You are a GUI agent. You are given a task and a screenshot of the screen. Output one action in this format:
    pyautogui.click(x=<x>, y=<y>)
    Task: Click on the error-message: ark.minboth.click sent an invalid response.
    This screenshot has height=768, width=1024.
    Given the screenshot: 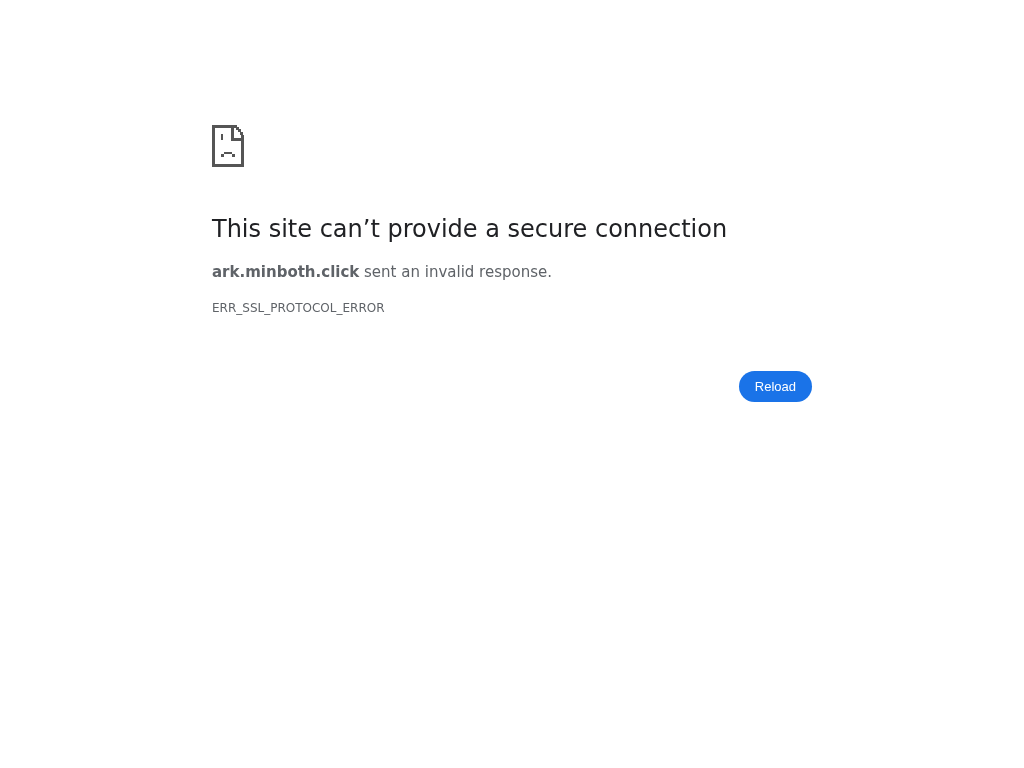 What is the action you would take?
    pyautogui.click(x=382, y=272)
    